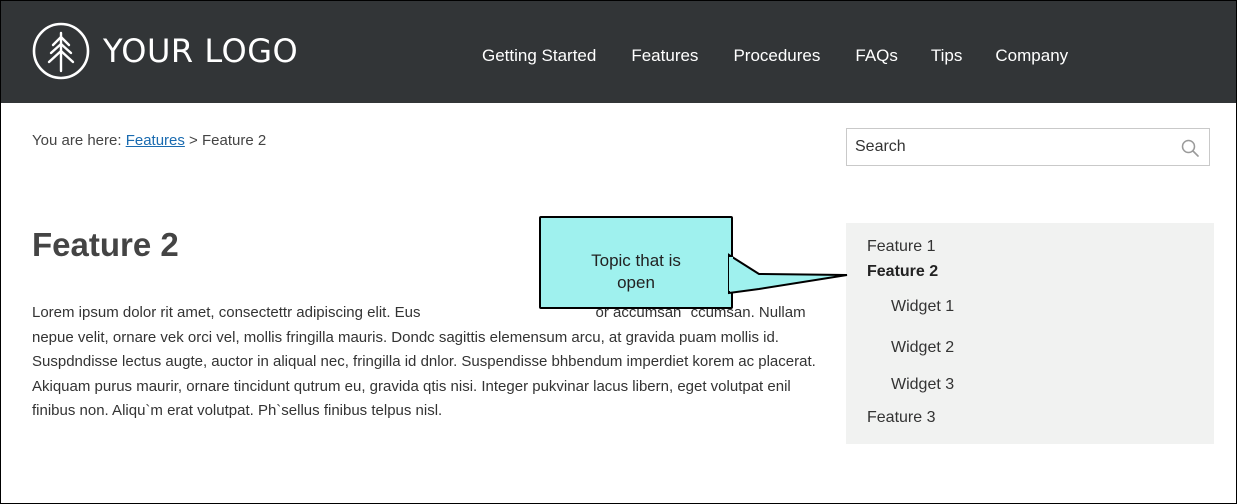 Image resolution: width=1237 pixels, height=504 pixels. I want to click on side-item-feature-3: Feature 3, so click(901, 418).